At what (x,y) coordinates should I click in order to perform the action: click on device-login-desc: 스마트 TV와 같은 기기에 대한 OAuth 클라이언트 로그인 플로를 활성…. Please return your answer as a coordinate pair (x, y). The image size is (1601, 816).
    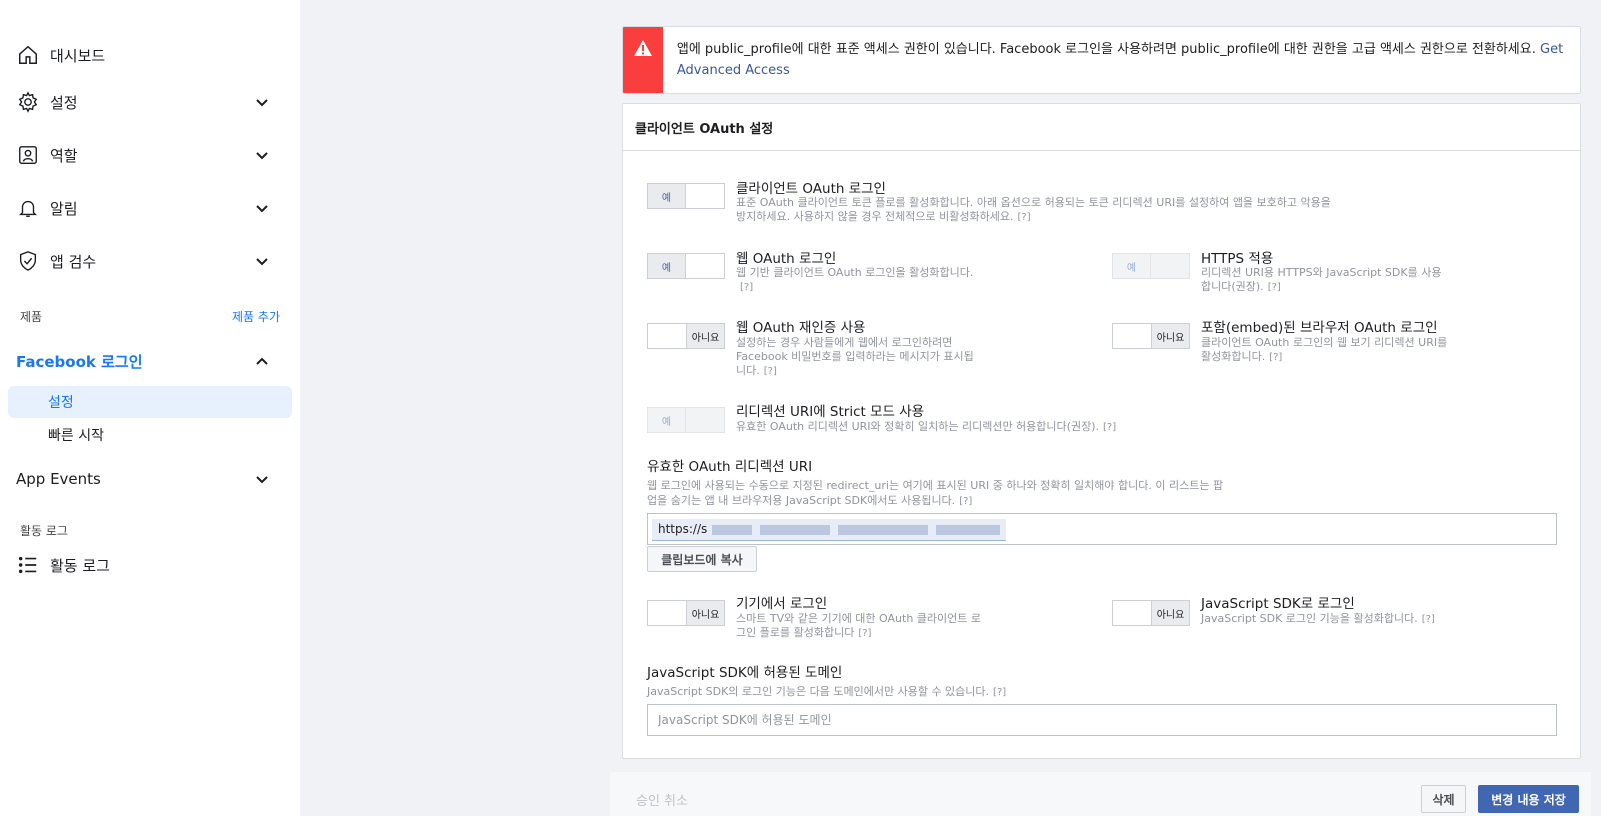
    Looking at the image, I should click on (859, 625).